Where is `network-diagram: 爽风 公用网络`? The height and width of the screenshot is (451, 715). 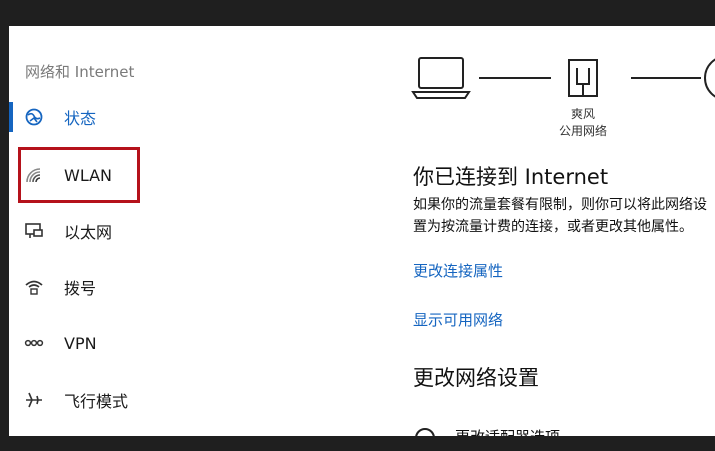 network-diagram: 爽风 公用网络 is located at coordinates (562, 100).